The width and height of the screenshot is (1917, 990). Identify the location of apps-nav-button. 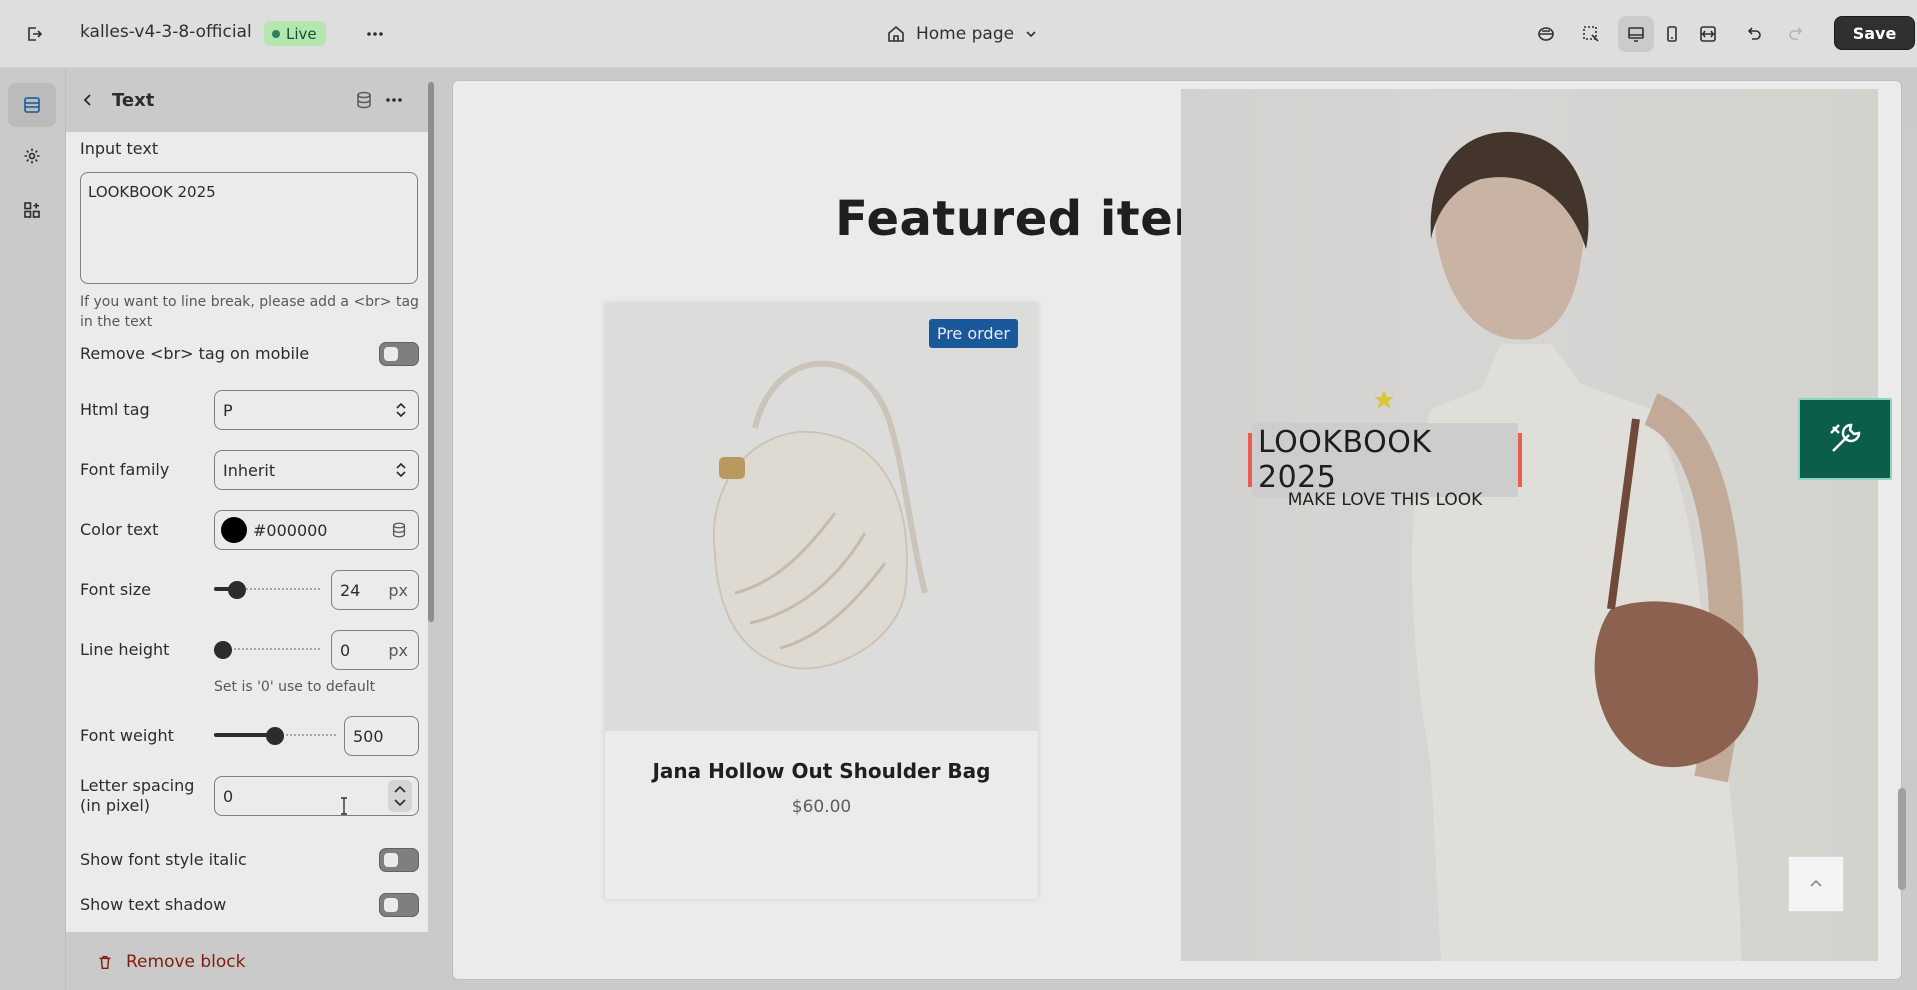
(32, 210).